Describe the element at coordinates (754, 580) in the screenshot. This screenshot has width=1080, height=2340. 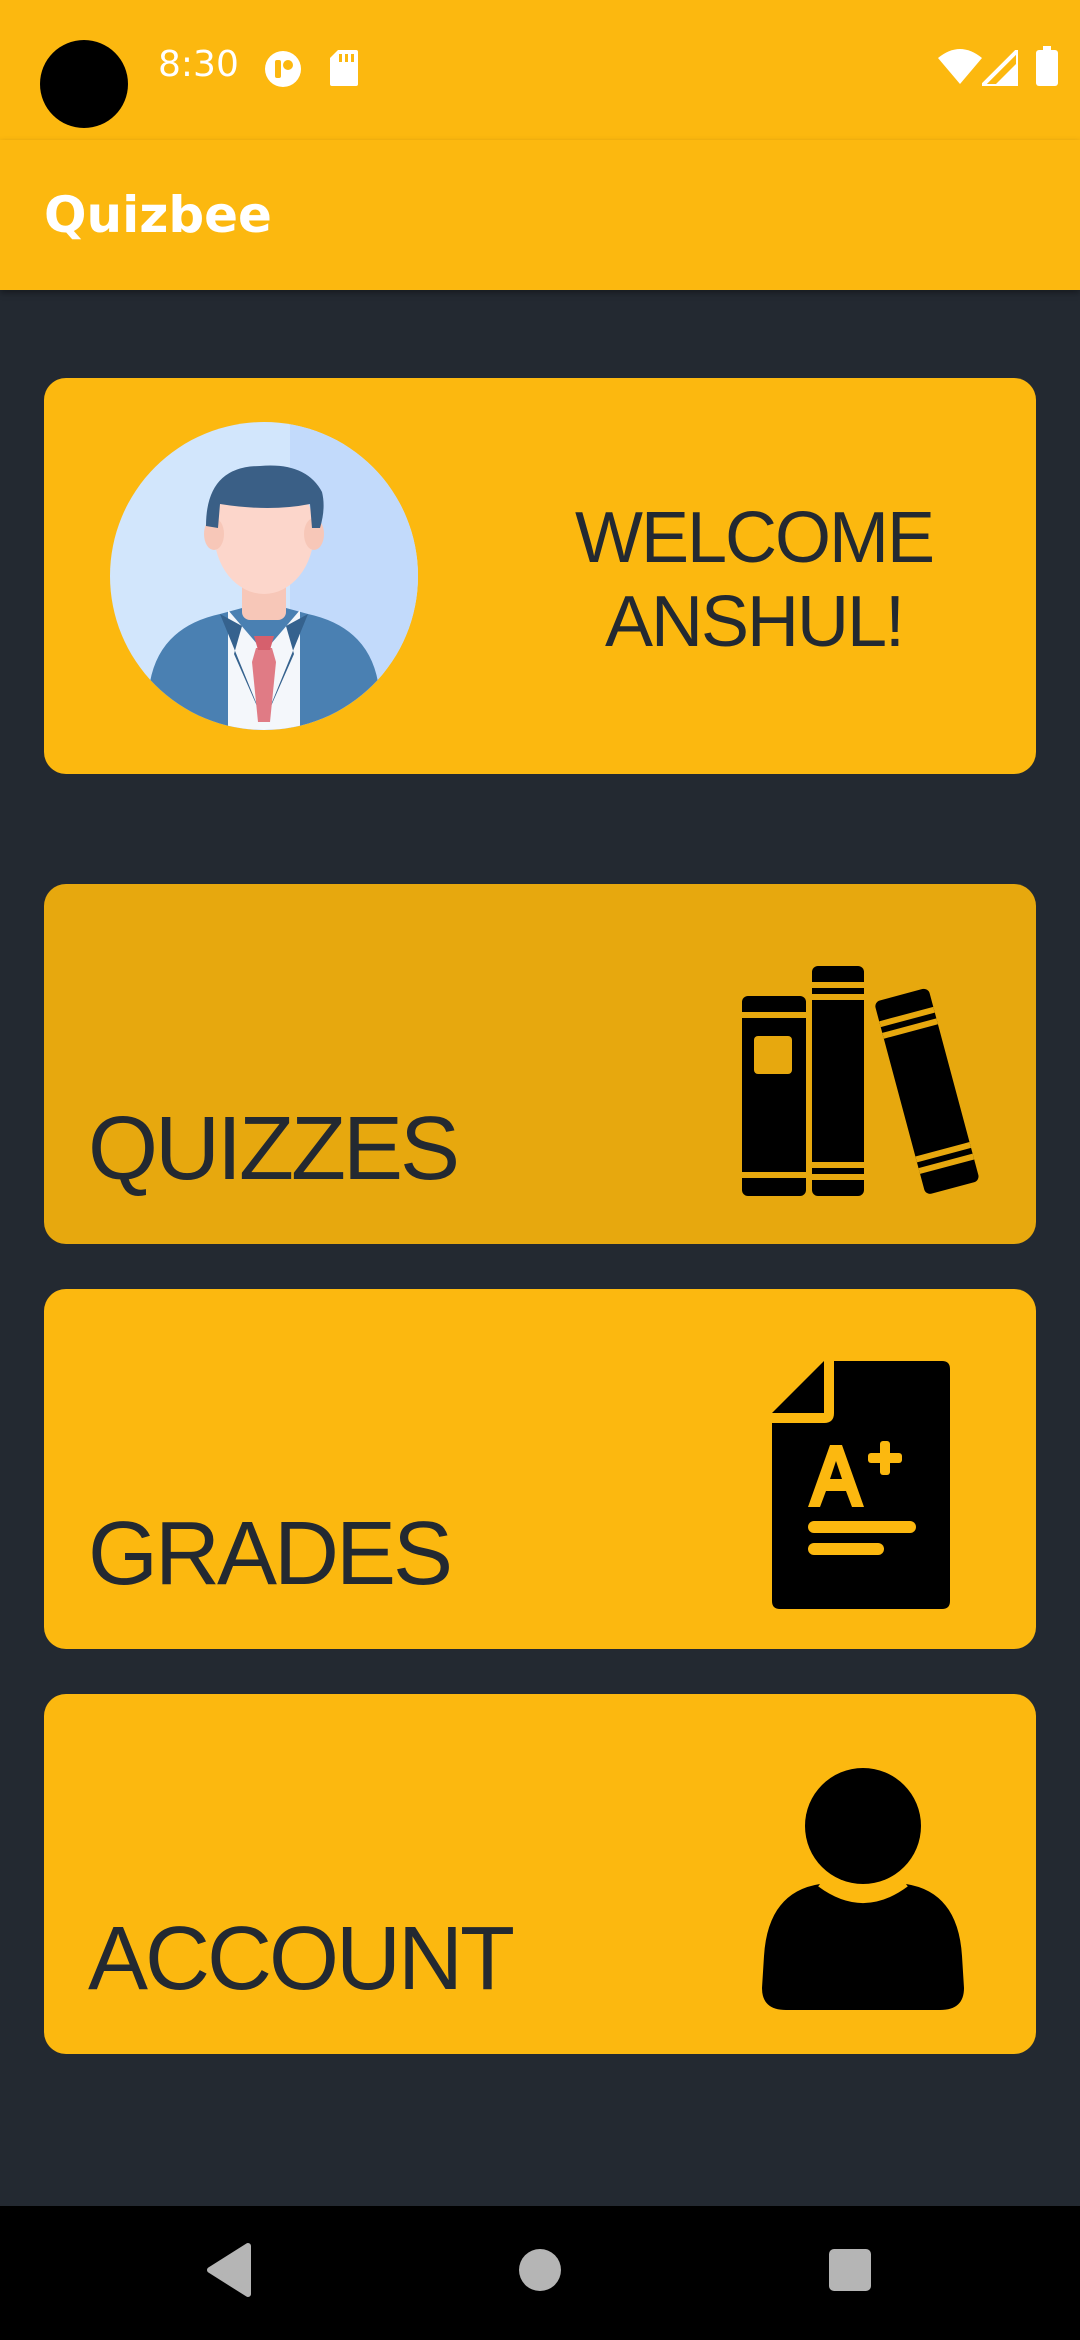
I see `welcome-message: WELCOME ANSHUL!` at that location.